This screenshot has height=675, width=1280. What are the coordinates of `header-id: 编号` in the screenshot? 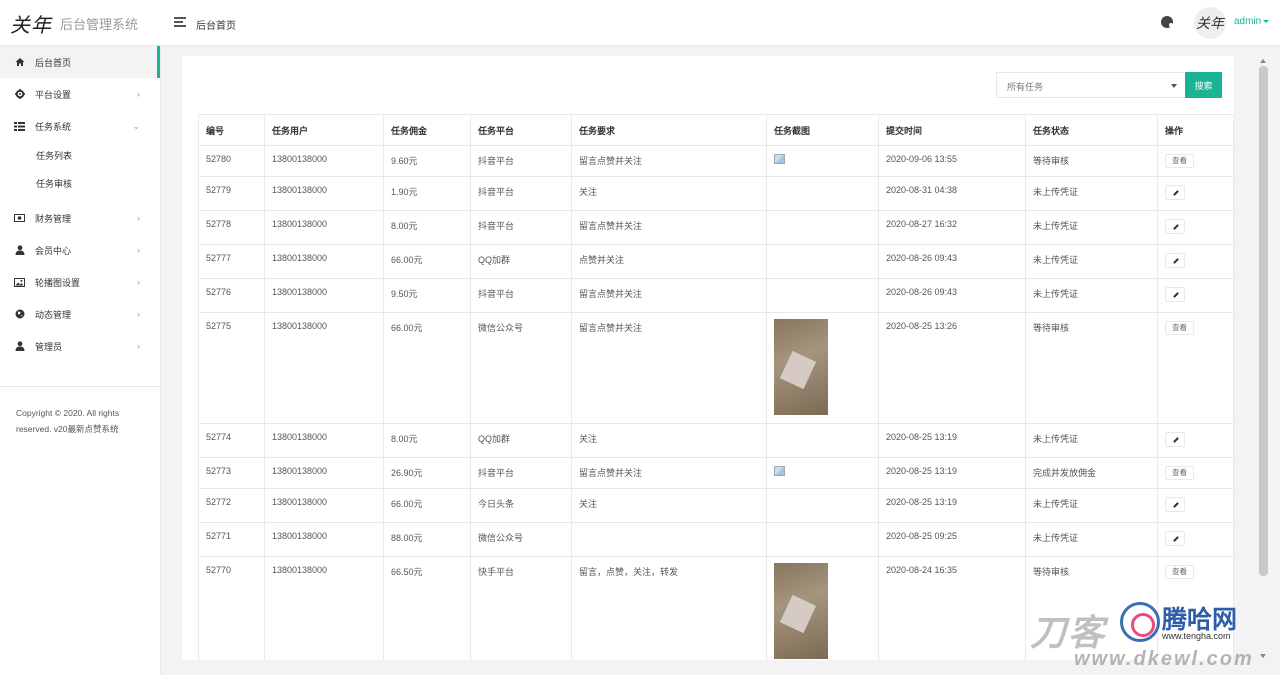 It's located at (231, 130).